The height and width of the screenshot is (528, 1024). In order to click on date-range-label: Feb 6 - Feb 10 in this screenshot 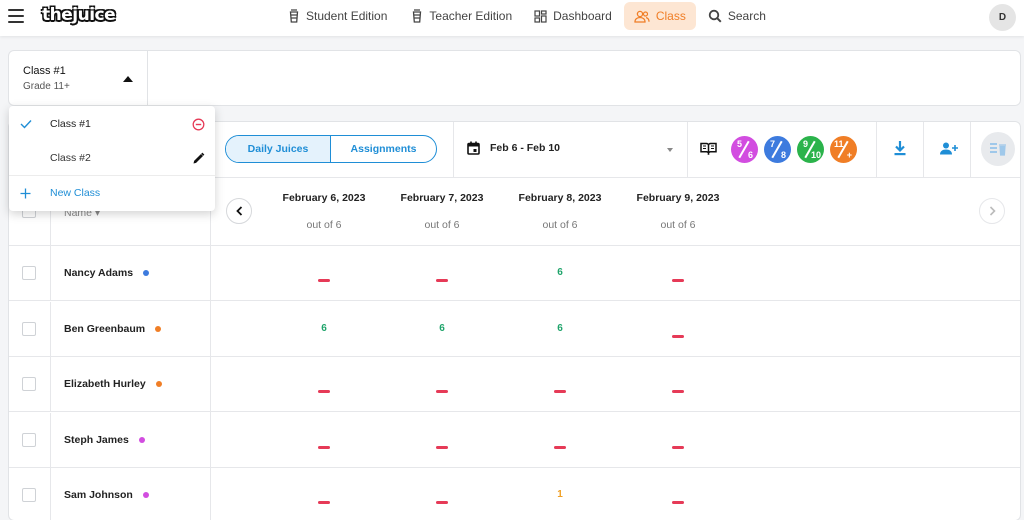, I will do `click(525, 148)`.